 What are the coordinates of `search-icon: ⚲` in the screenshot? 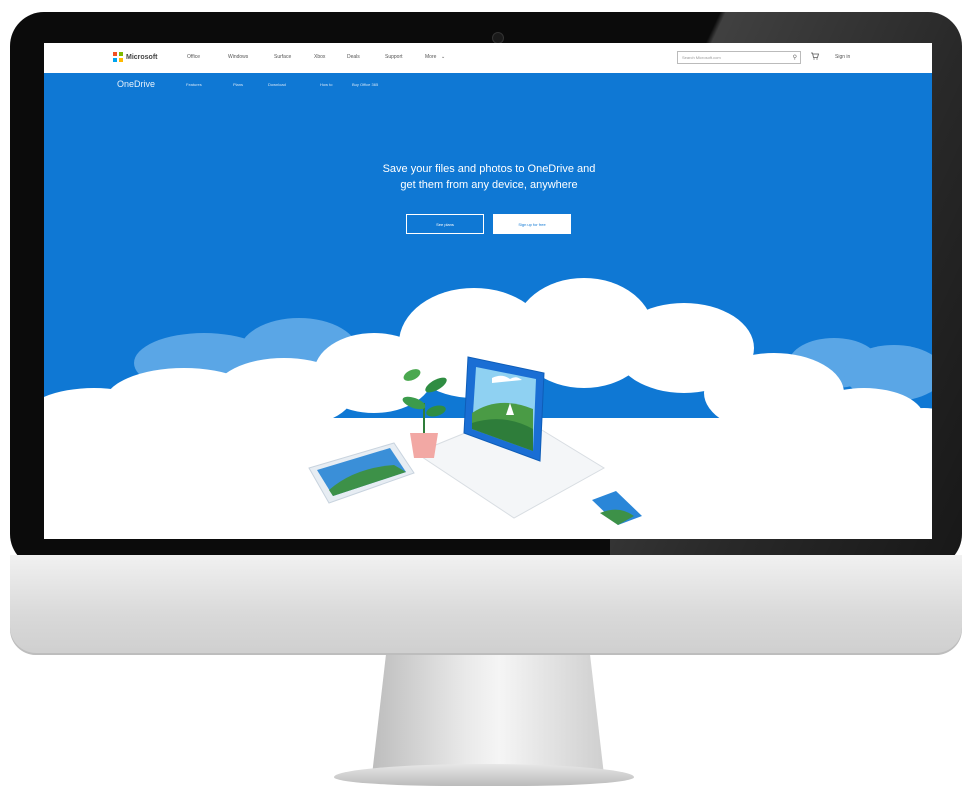 It's located at (795, 57).